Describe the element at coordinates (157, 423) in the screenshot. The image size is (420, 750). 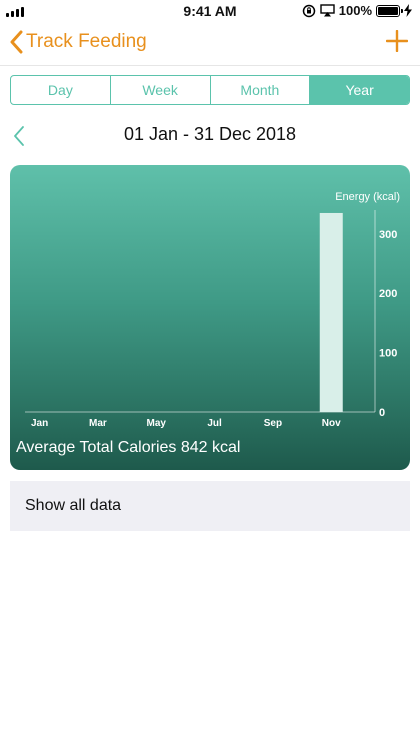
I see `x-tick-label: May` at that location.